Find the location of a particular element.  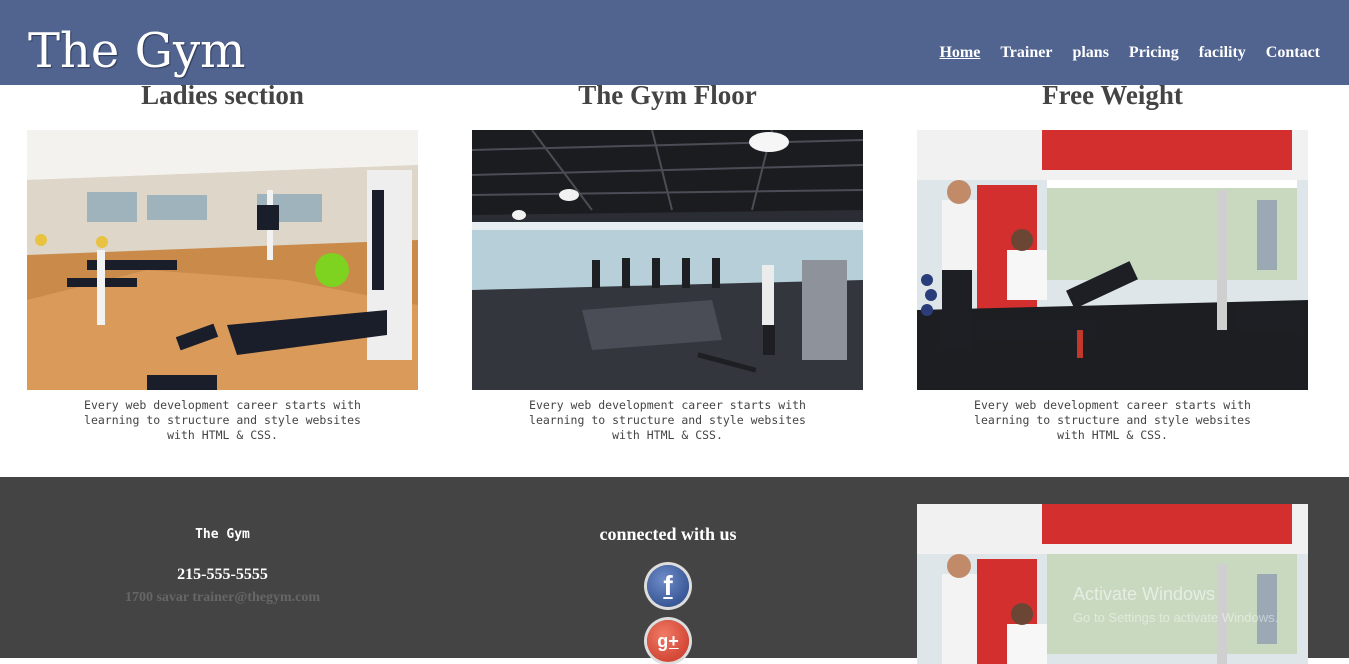

footer-address: 1700 savar trainer@thegym.com is located at coordinates (222, 597).